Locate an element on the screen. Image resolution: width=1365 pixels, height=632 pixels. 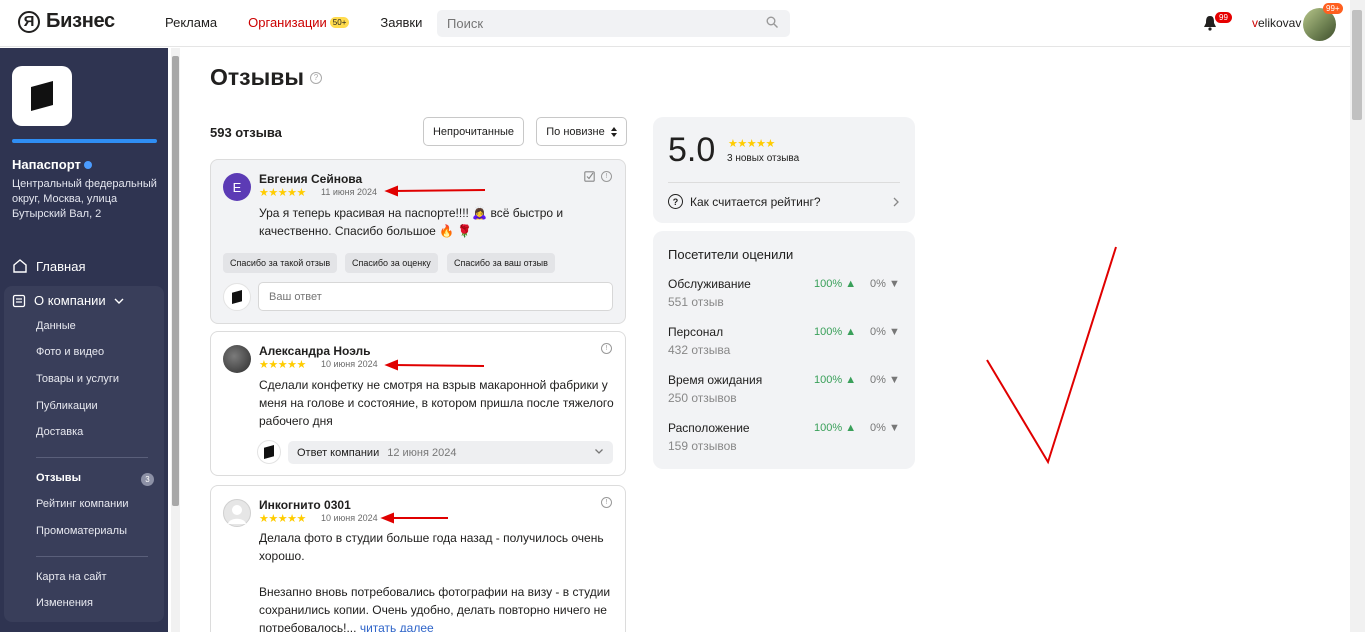
sidebar-scrollbar-thumb is located at coordinates (175, 281).